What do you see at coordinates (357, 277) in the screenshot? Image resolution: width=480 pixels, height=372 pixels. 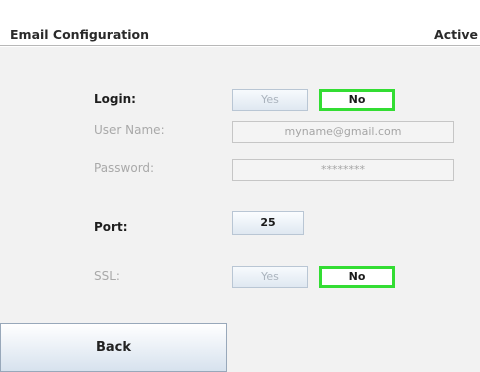 I see `ssl-no-button: No` at bounding box center [357, 277].